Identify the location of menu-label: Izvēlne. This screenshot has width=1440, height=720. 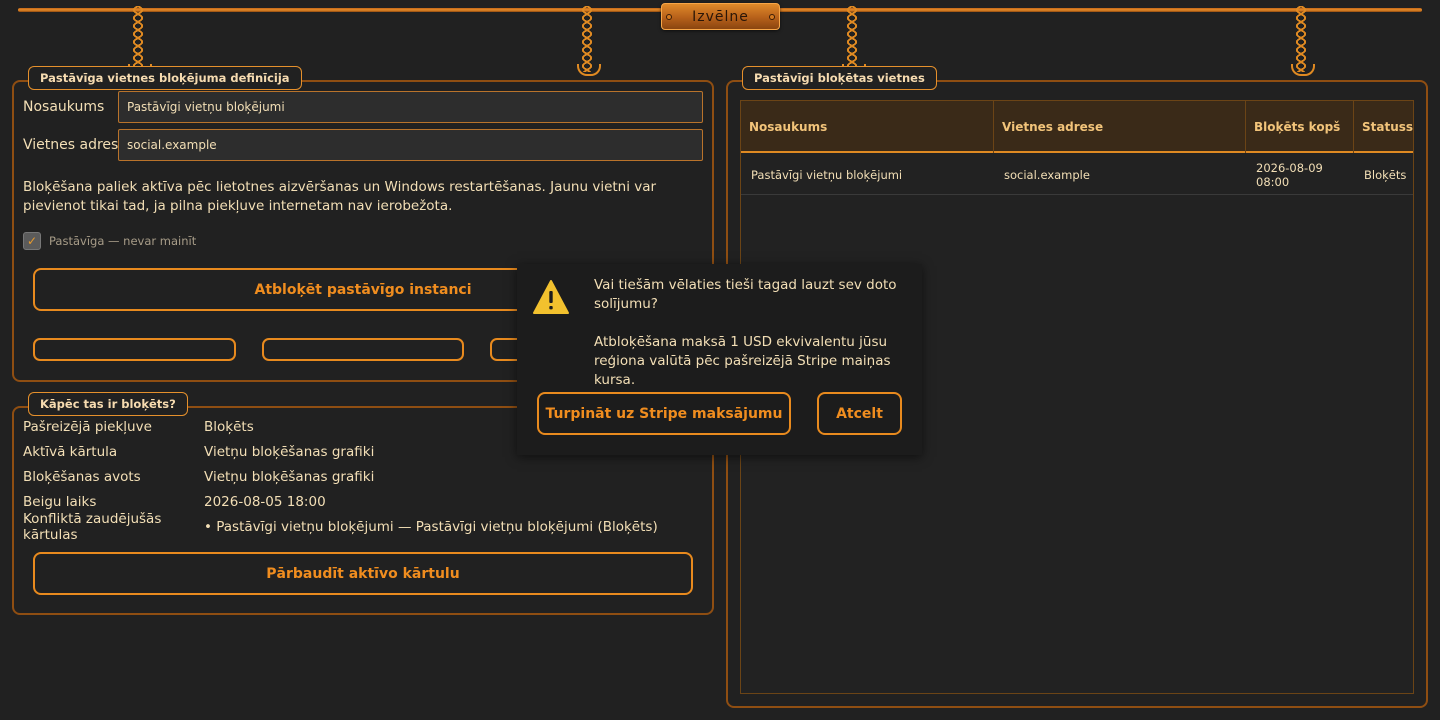
(720, 16).